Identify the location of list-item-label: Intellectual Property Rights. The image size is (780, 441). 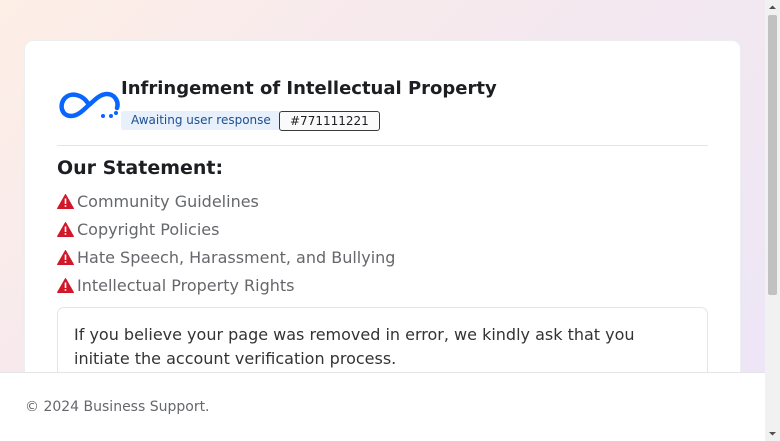
(186, 285).